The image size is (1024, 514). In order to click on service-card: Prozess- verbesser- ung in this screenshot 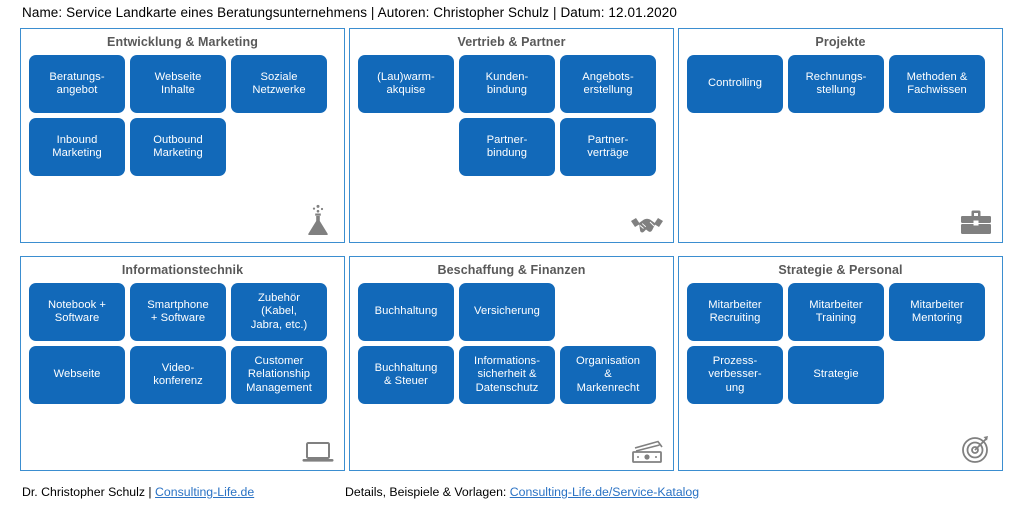, I will do `click(735, 375)`.